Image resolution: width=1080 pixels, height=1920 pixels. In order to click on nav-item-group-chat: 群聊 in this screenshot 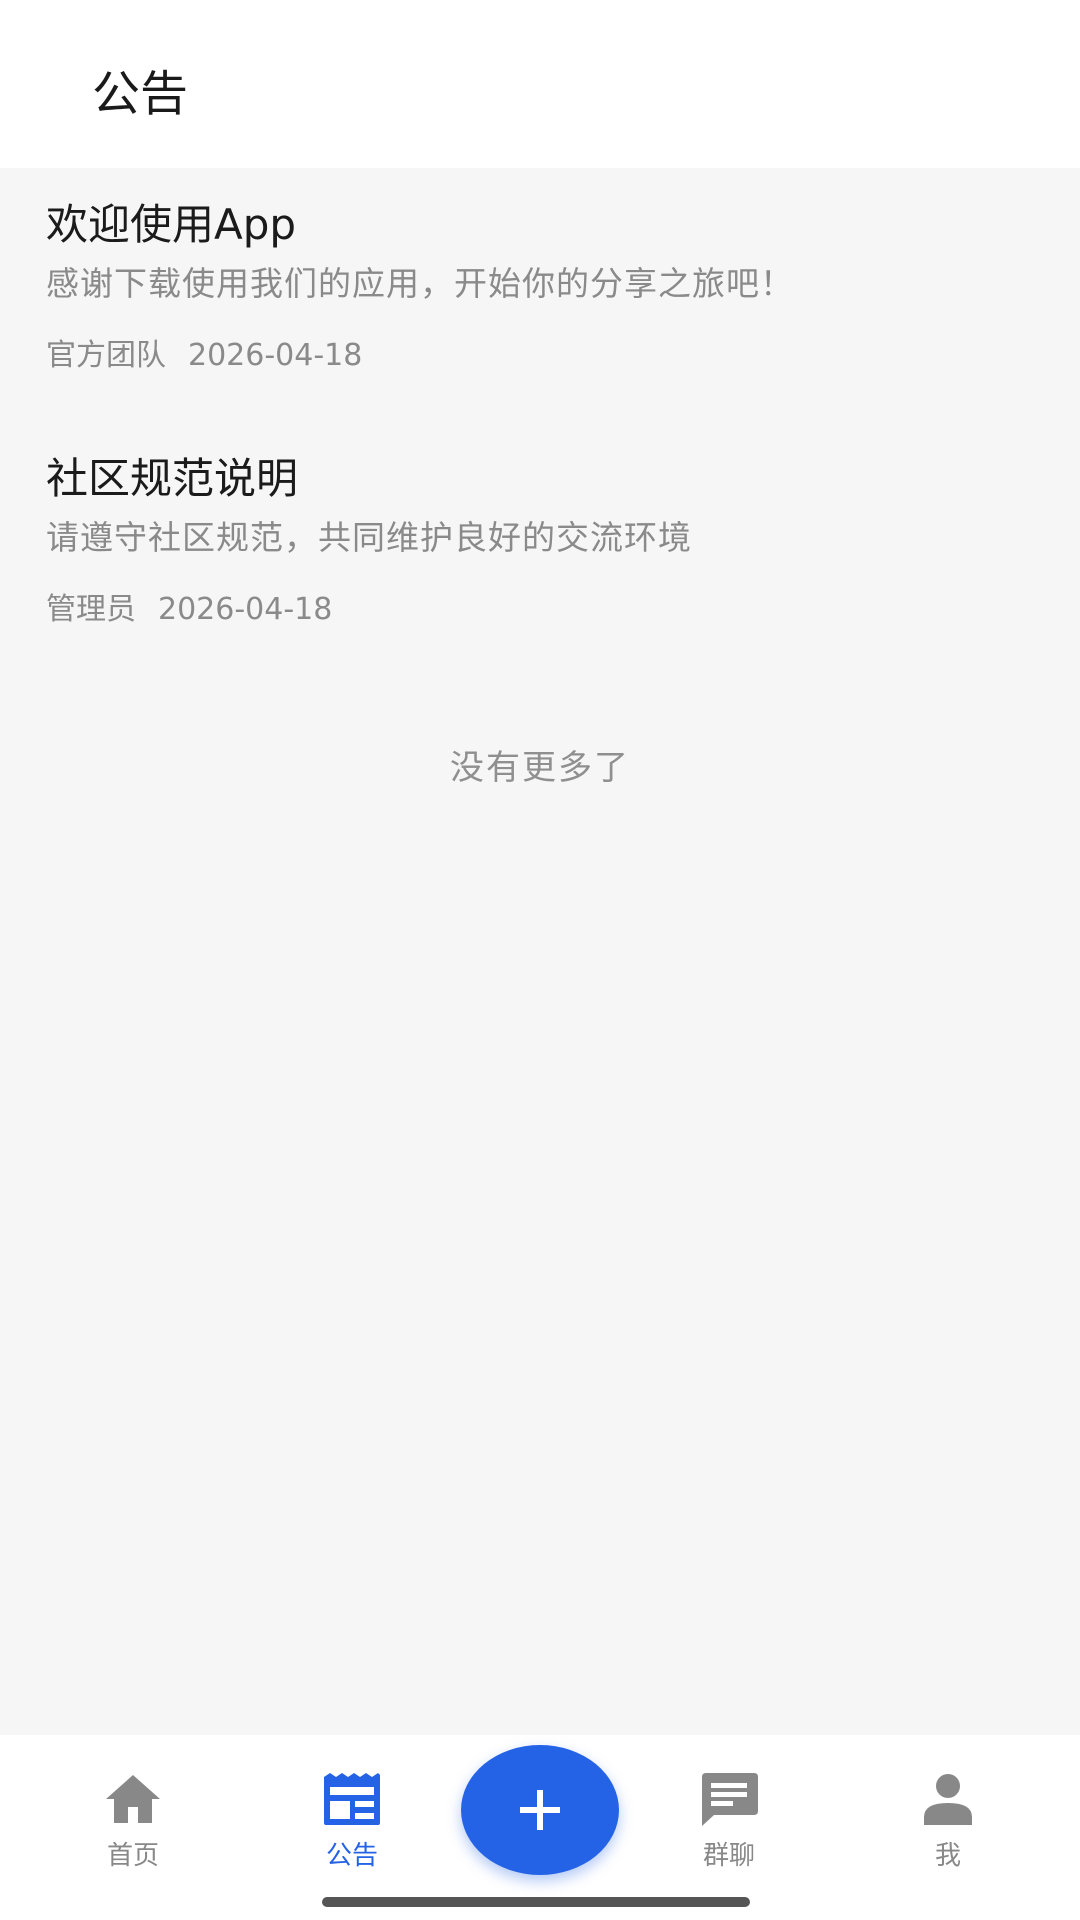, I will do `click(729, 1826)`.